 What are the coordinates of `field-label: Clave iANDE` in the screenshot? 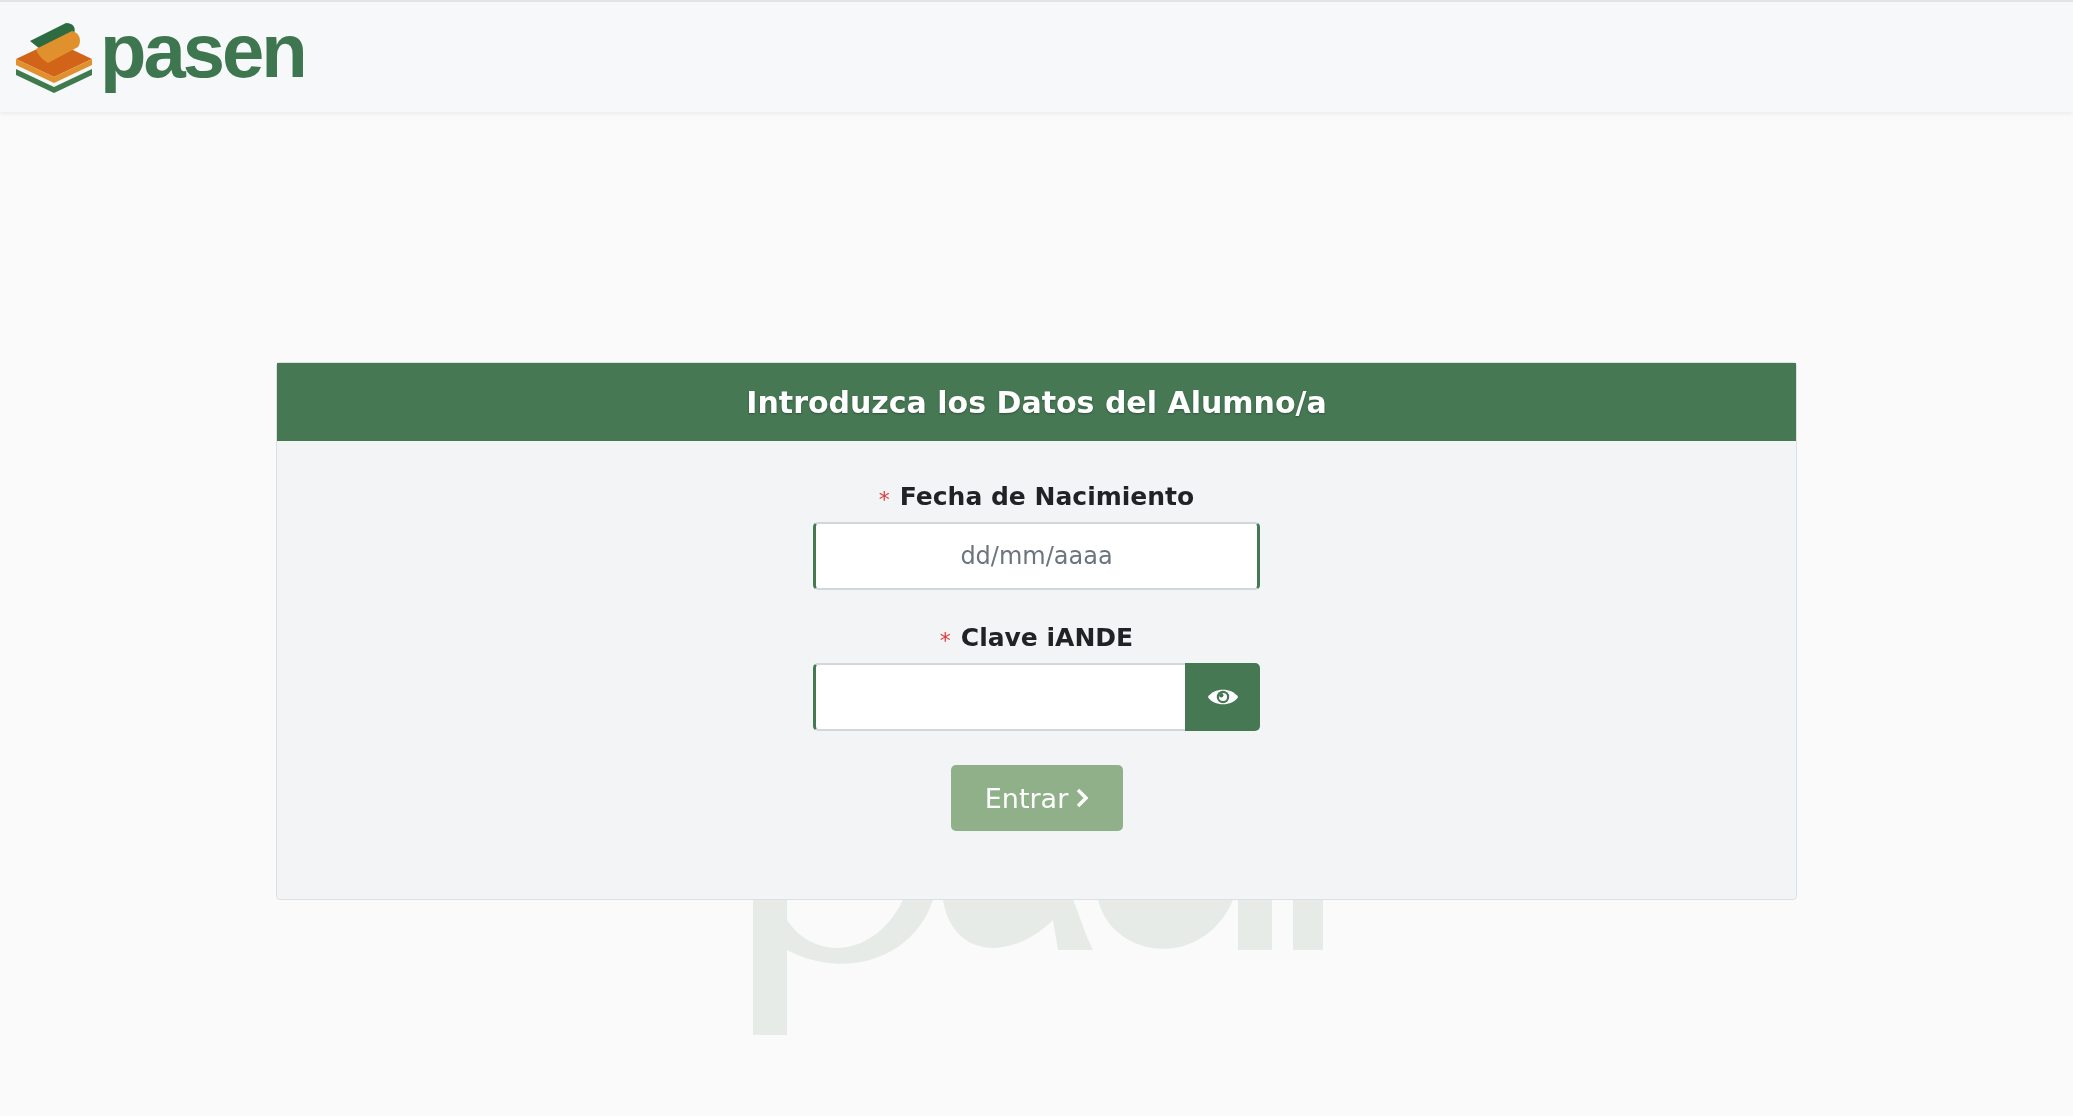 It's located at (1047, 637).